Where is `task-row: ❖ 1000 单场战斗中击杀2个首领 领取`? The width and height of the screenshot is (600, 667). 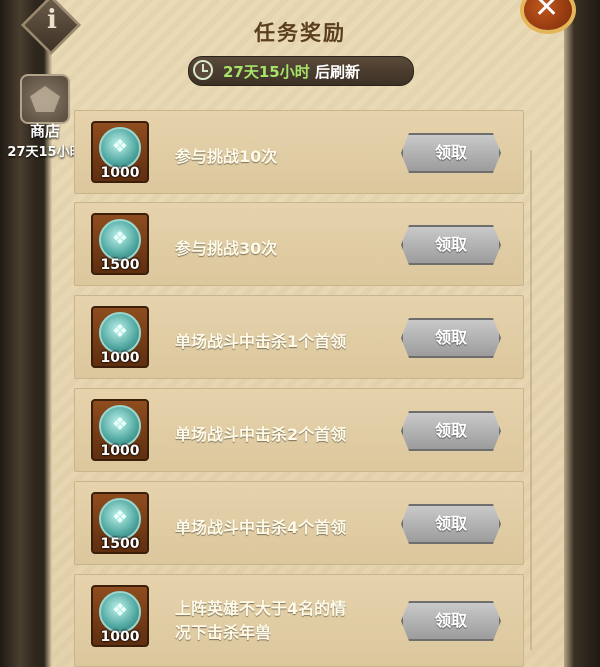
task-row: ❖ 1000 单场战斗中击杀2个首领 领取 is located at coordinates (299, 430).